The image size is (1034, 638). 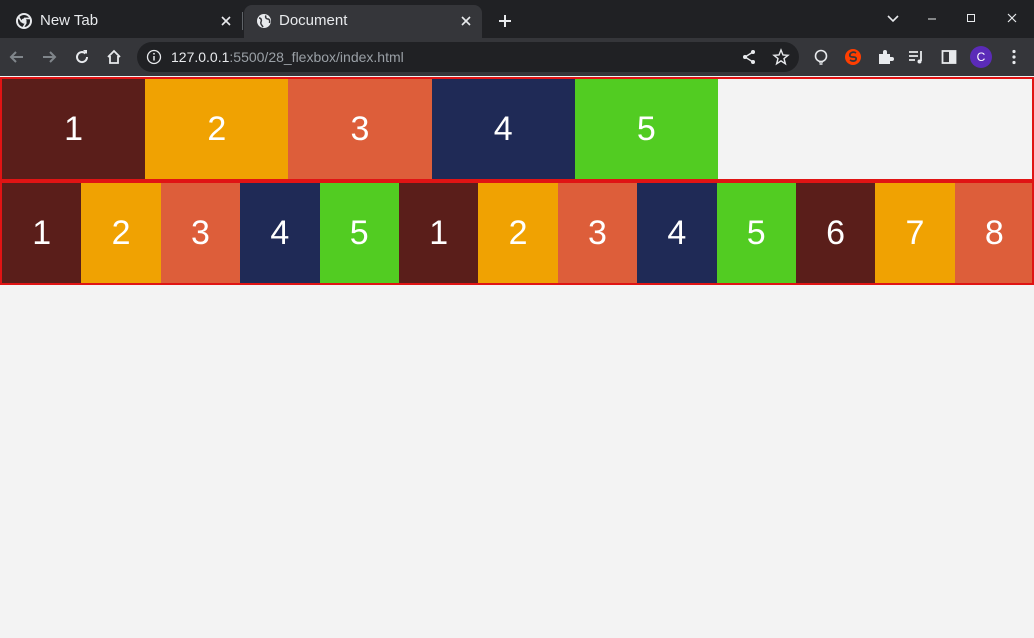 What do you see at coordinates (916, 57) in the screenshot?
I see `media-queue-icon` at bounding box center [916, 57].